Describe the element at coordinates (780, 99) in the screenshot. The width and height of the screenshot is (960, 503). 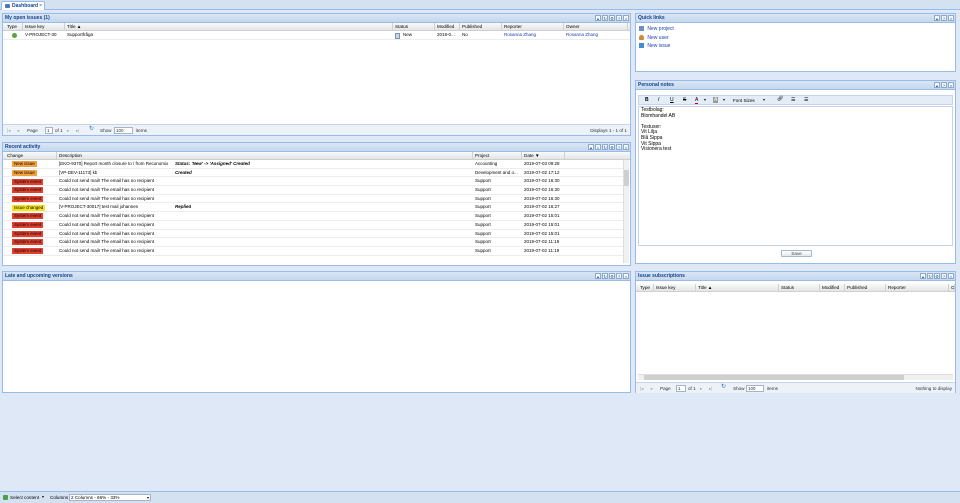
I see `link-icon: 🔗︎` at that location.